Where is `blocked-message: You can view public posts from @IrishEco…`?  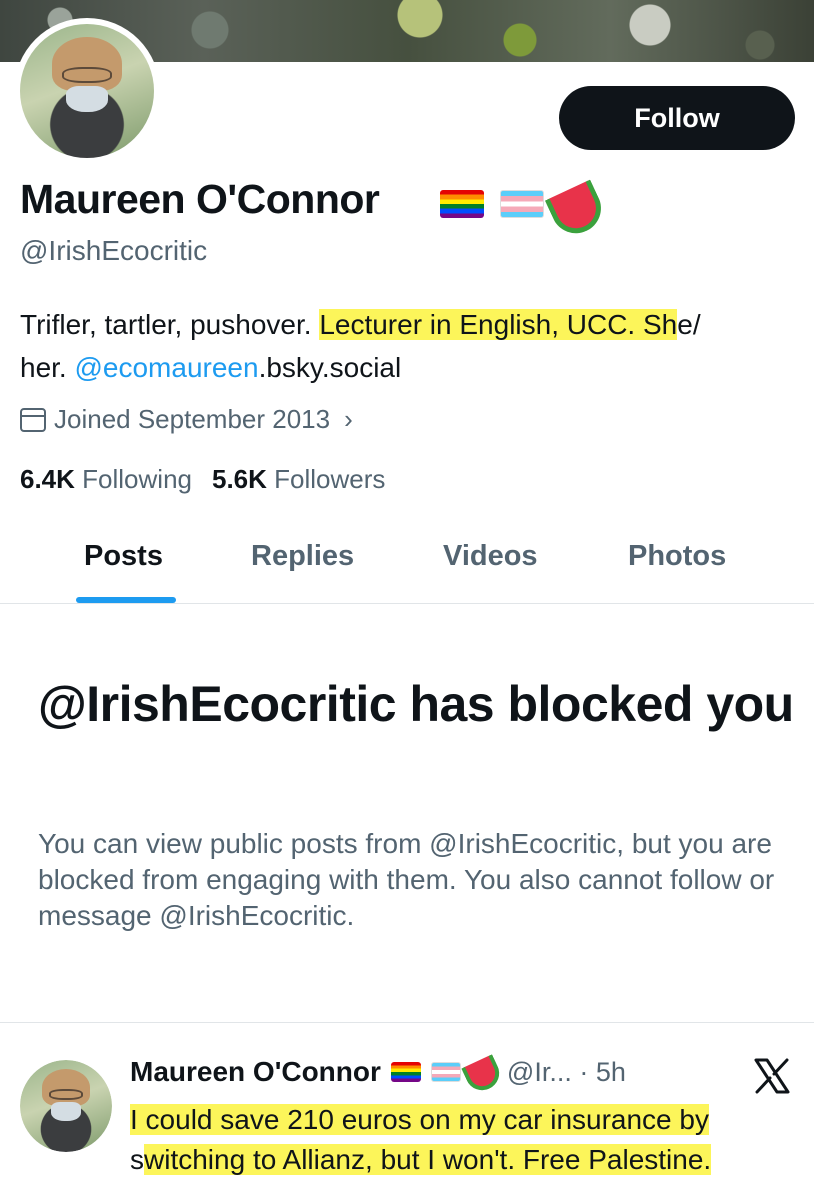
blocked-message: You can view public posts from @IrishEco… is located at coordinates (406, 879).